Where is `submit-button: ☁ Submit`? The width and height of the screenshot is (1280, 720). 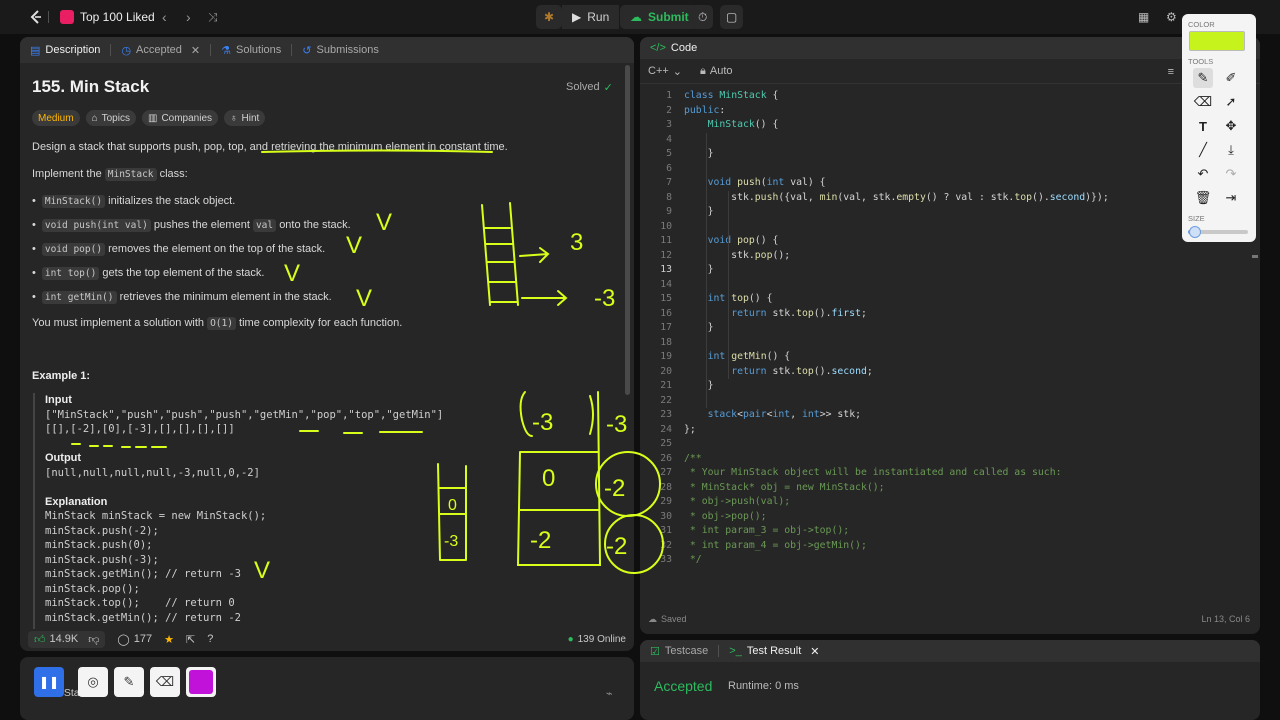 submit-button: ☁ Submit is located at coordinates (659, 17).